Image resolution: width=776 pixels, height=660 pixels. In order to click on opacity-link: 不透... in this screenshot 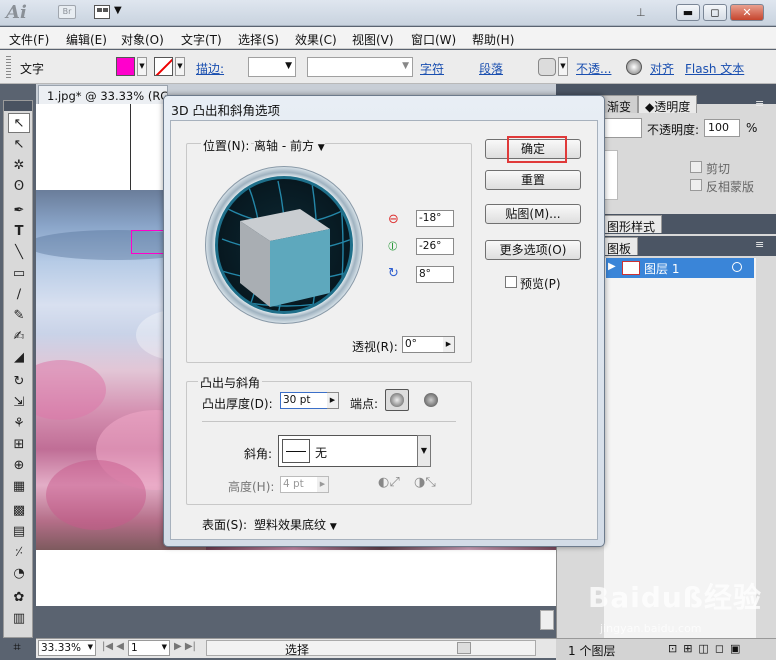, I will do `click(593, 68)`.